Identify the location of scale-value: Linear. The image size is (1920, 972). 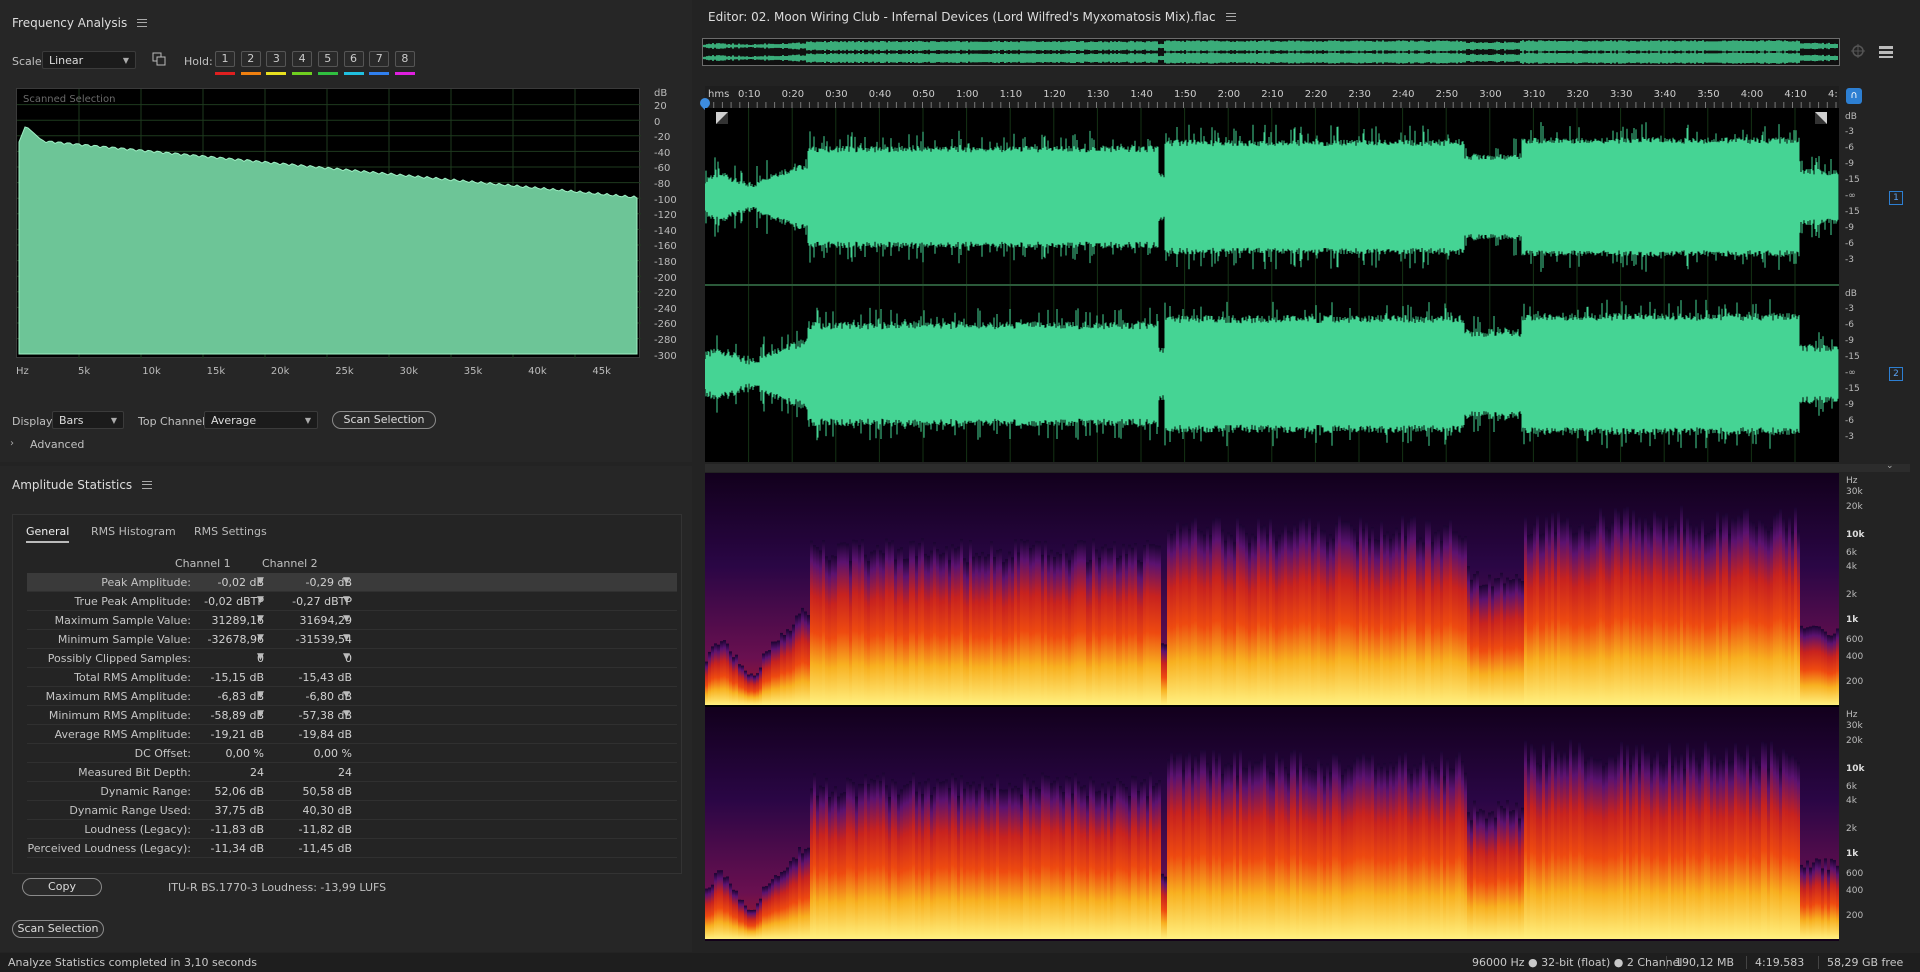
(66, 60).